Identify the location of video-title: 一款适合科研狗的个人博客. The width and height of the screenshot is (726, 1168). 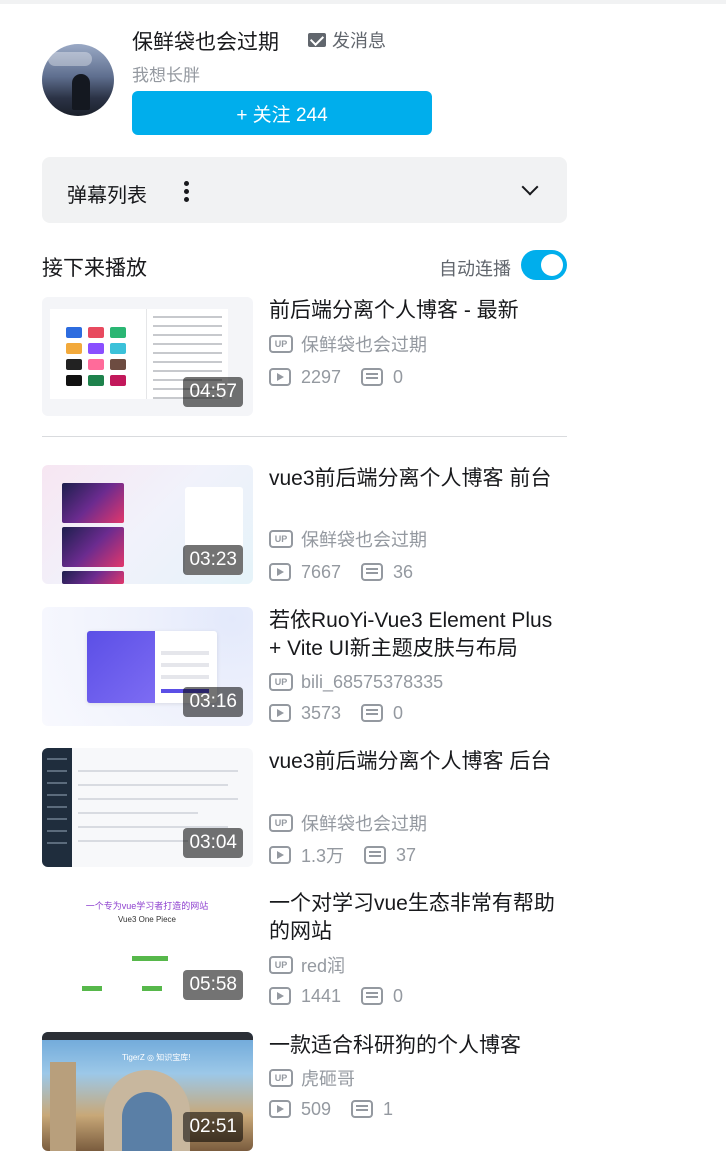
(418, 1046).